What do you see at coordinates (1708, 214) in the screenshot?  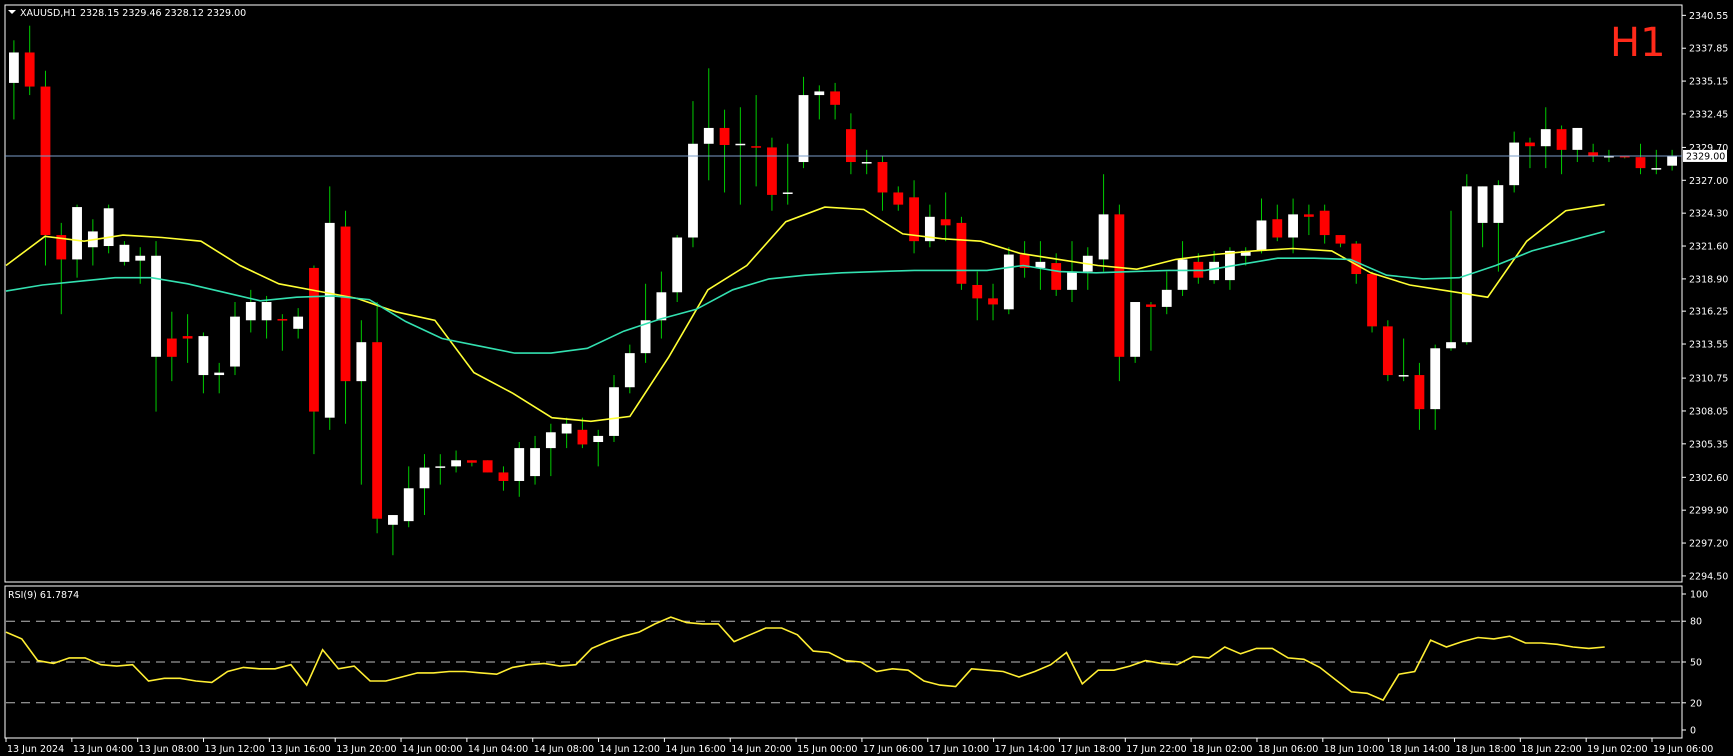 I see `price-tick-label: 2324.30` at bounding box center [1708, 214].